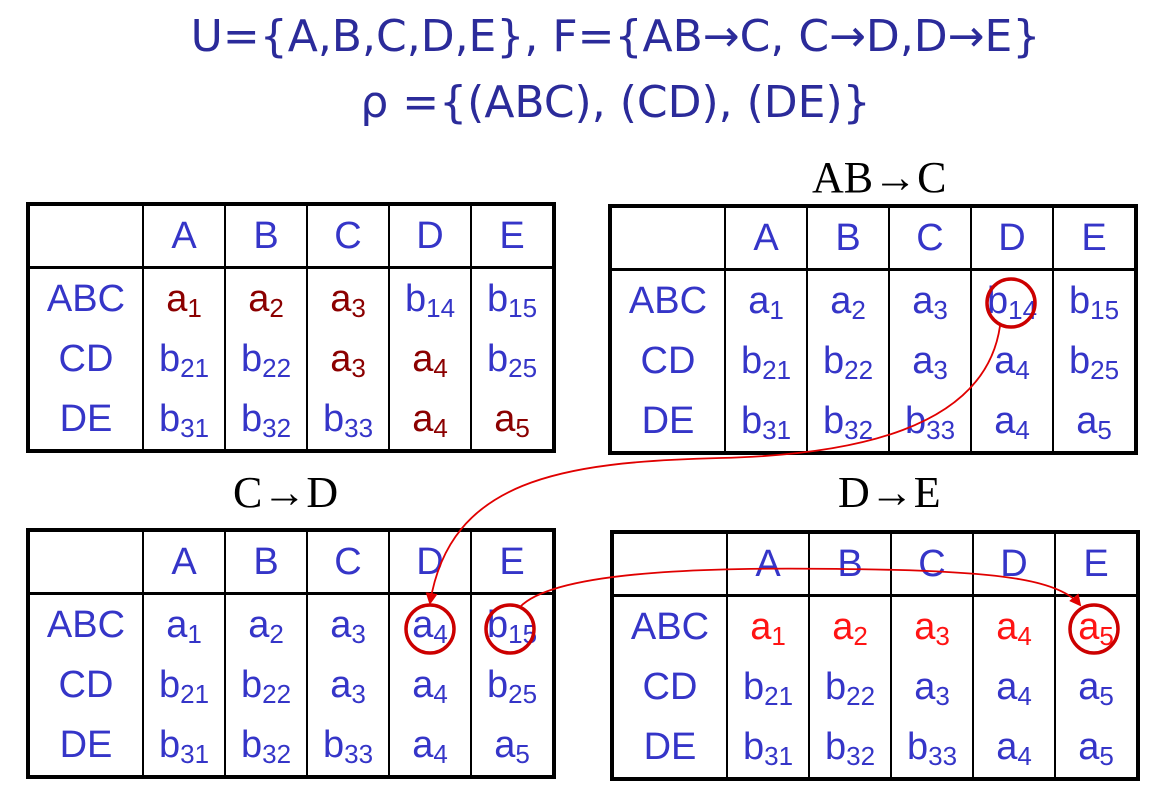 The image size is (1151, 787). I want to click on heading-universe-and-dependencies: U={A,B,C,D,E}, F={AB→C, C→D,D→E}, so click(615, 36).